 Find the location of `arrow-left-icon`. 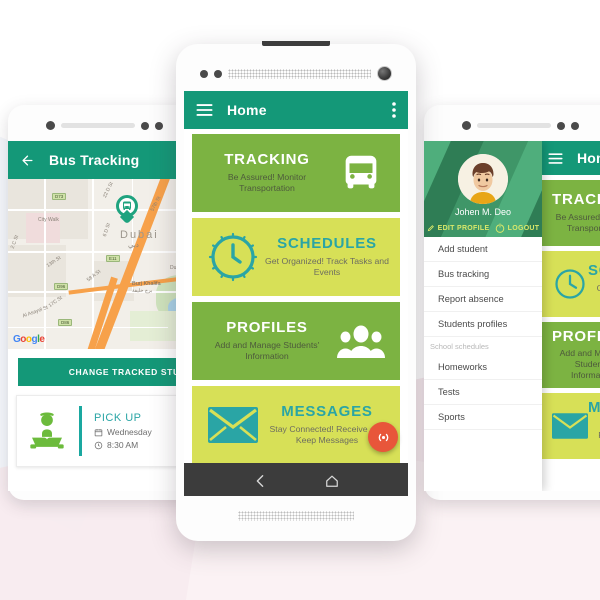

arrow-left-icon is located at coordinates (27, 160).